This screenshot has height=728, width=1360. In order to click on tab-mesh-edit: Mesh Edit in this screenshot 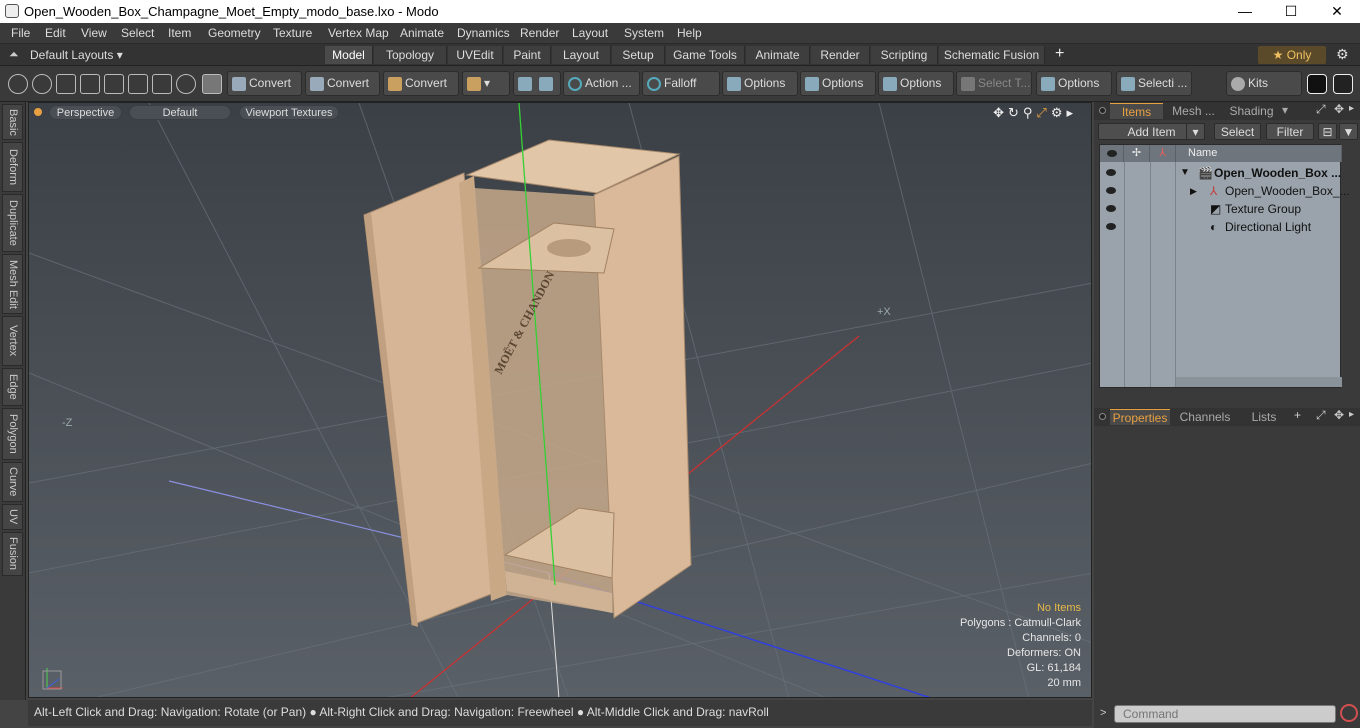, I will do `click(12, 284)`.